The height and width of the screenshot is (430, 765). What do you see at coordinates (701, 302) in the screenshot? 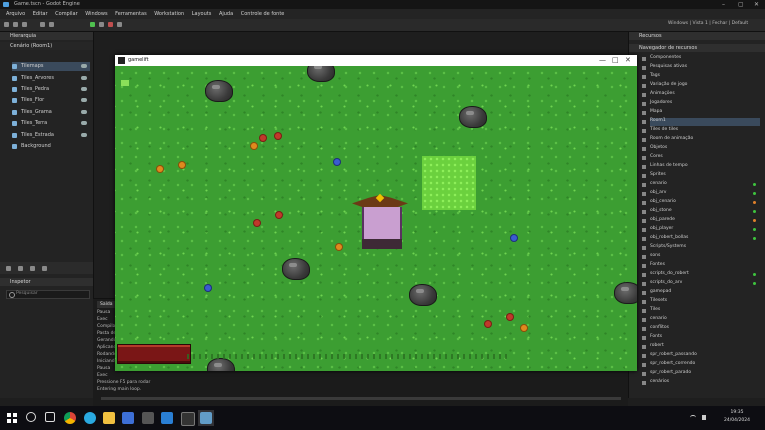
I see `resource-item: Tilesets` at bounding box center [701, 302].